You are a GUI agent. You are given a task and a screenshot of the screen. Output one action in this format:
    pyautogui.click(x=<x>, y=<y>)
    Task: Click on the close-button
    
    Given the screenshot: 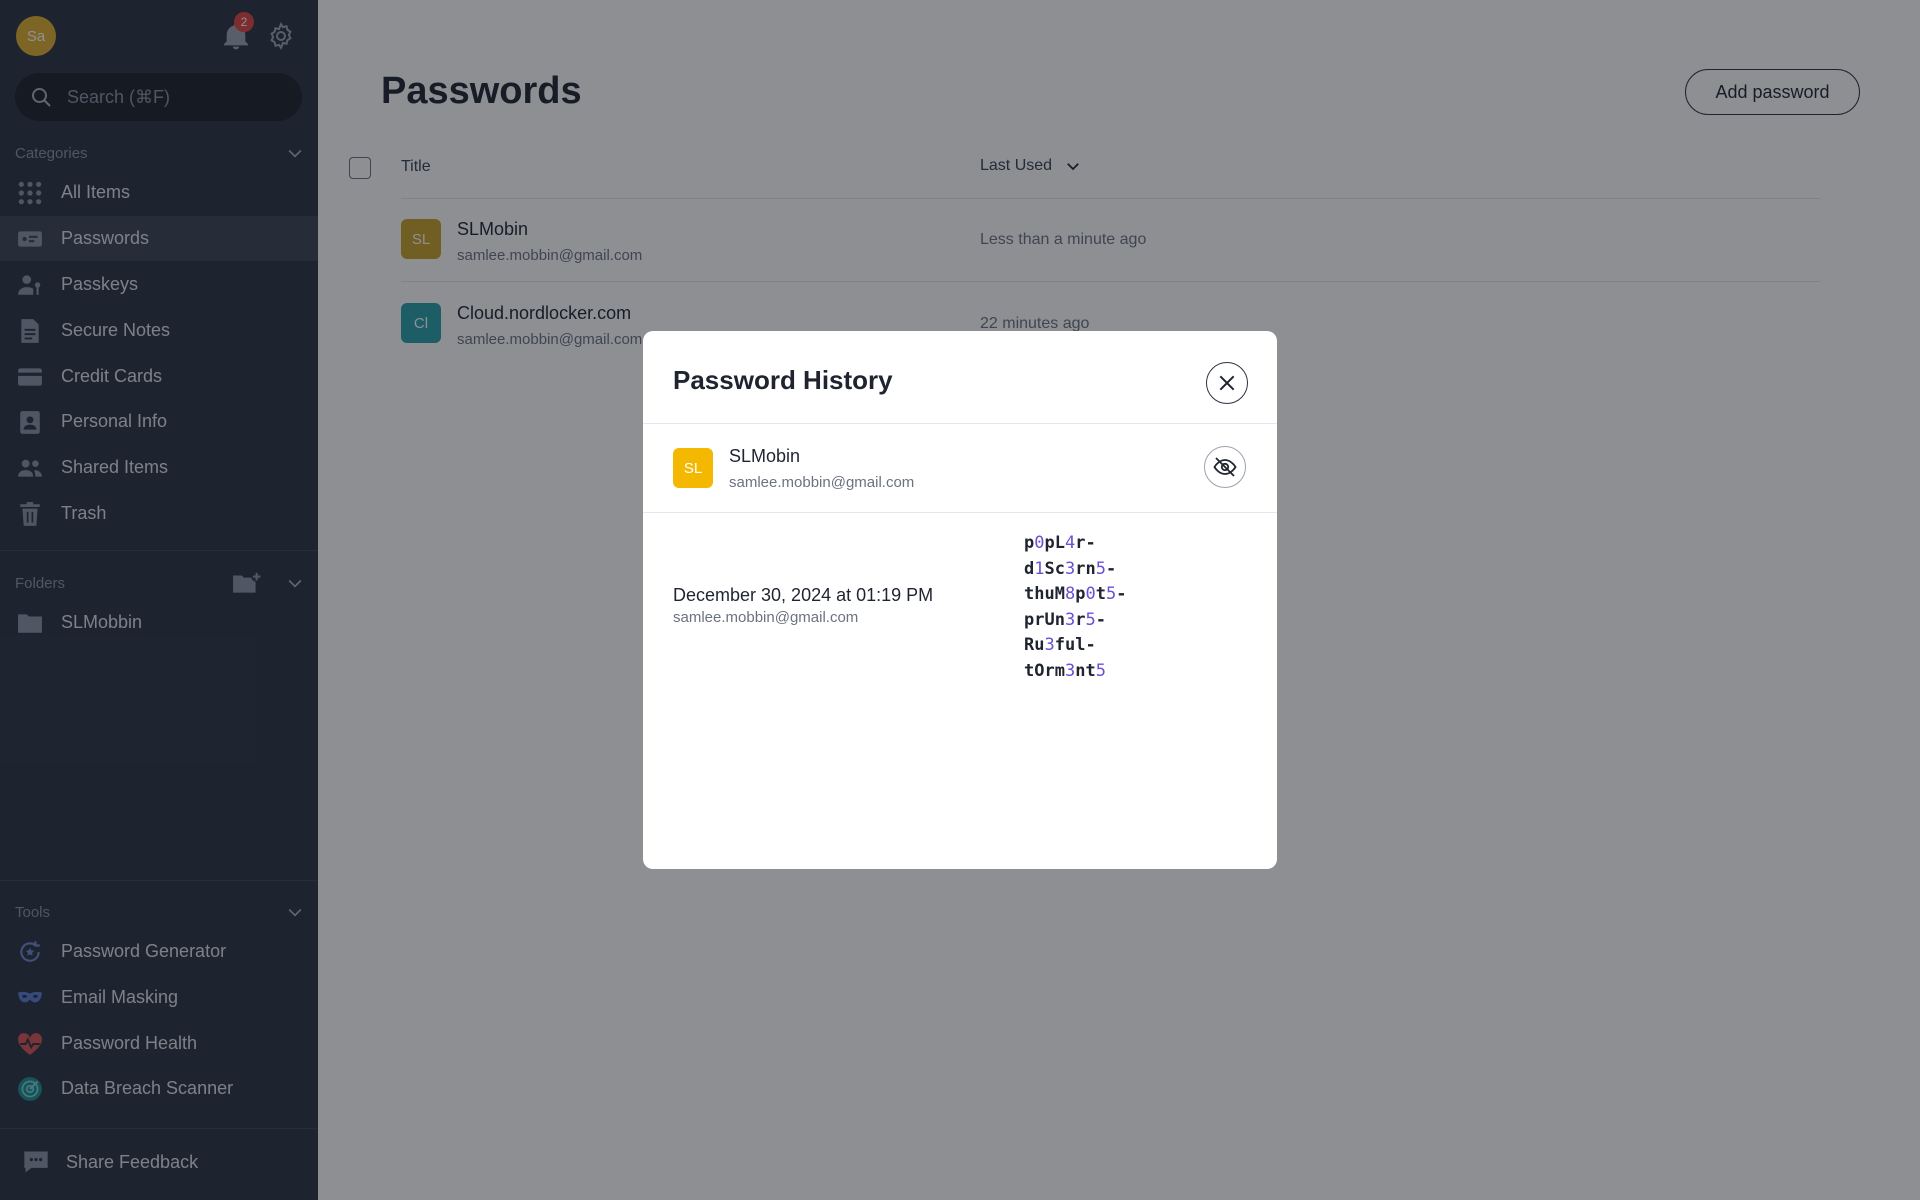 What is the action you would take?
    pyautogui.click(x=1227, y=383)
    